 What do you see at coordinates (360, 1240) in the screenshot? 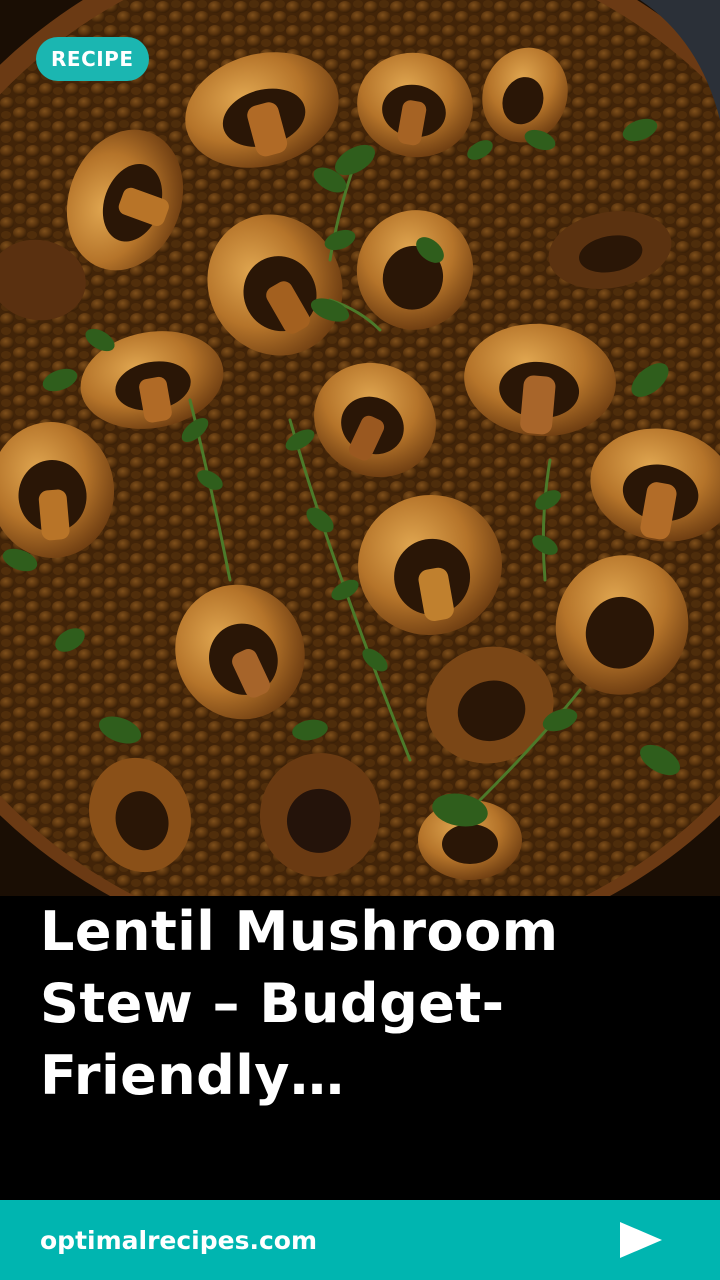
I see `footer-bar: optimalrecipes.com` at bounding box center [360, 1240].